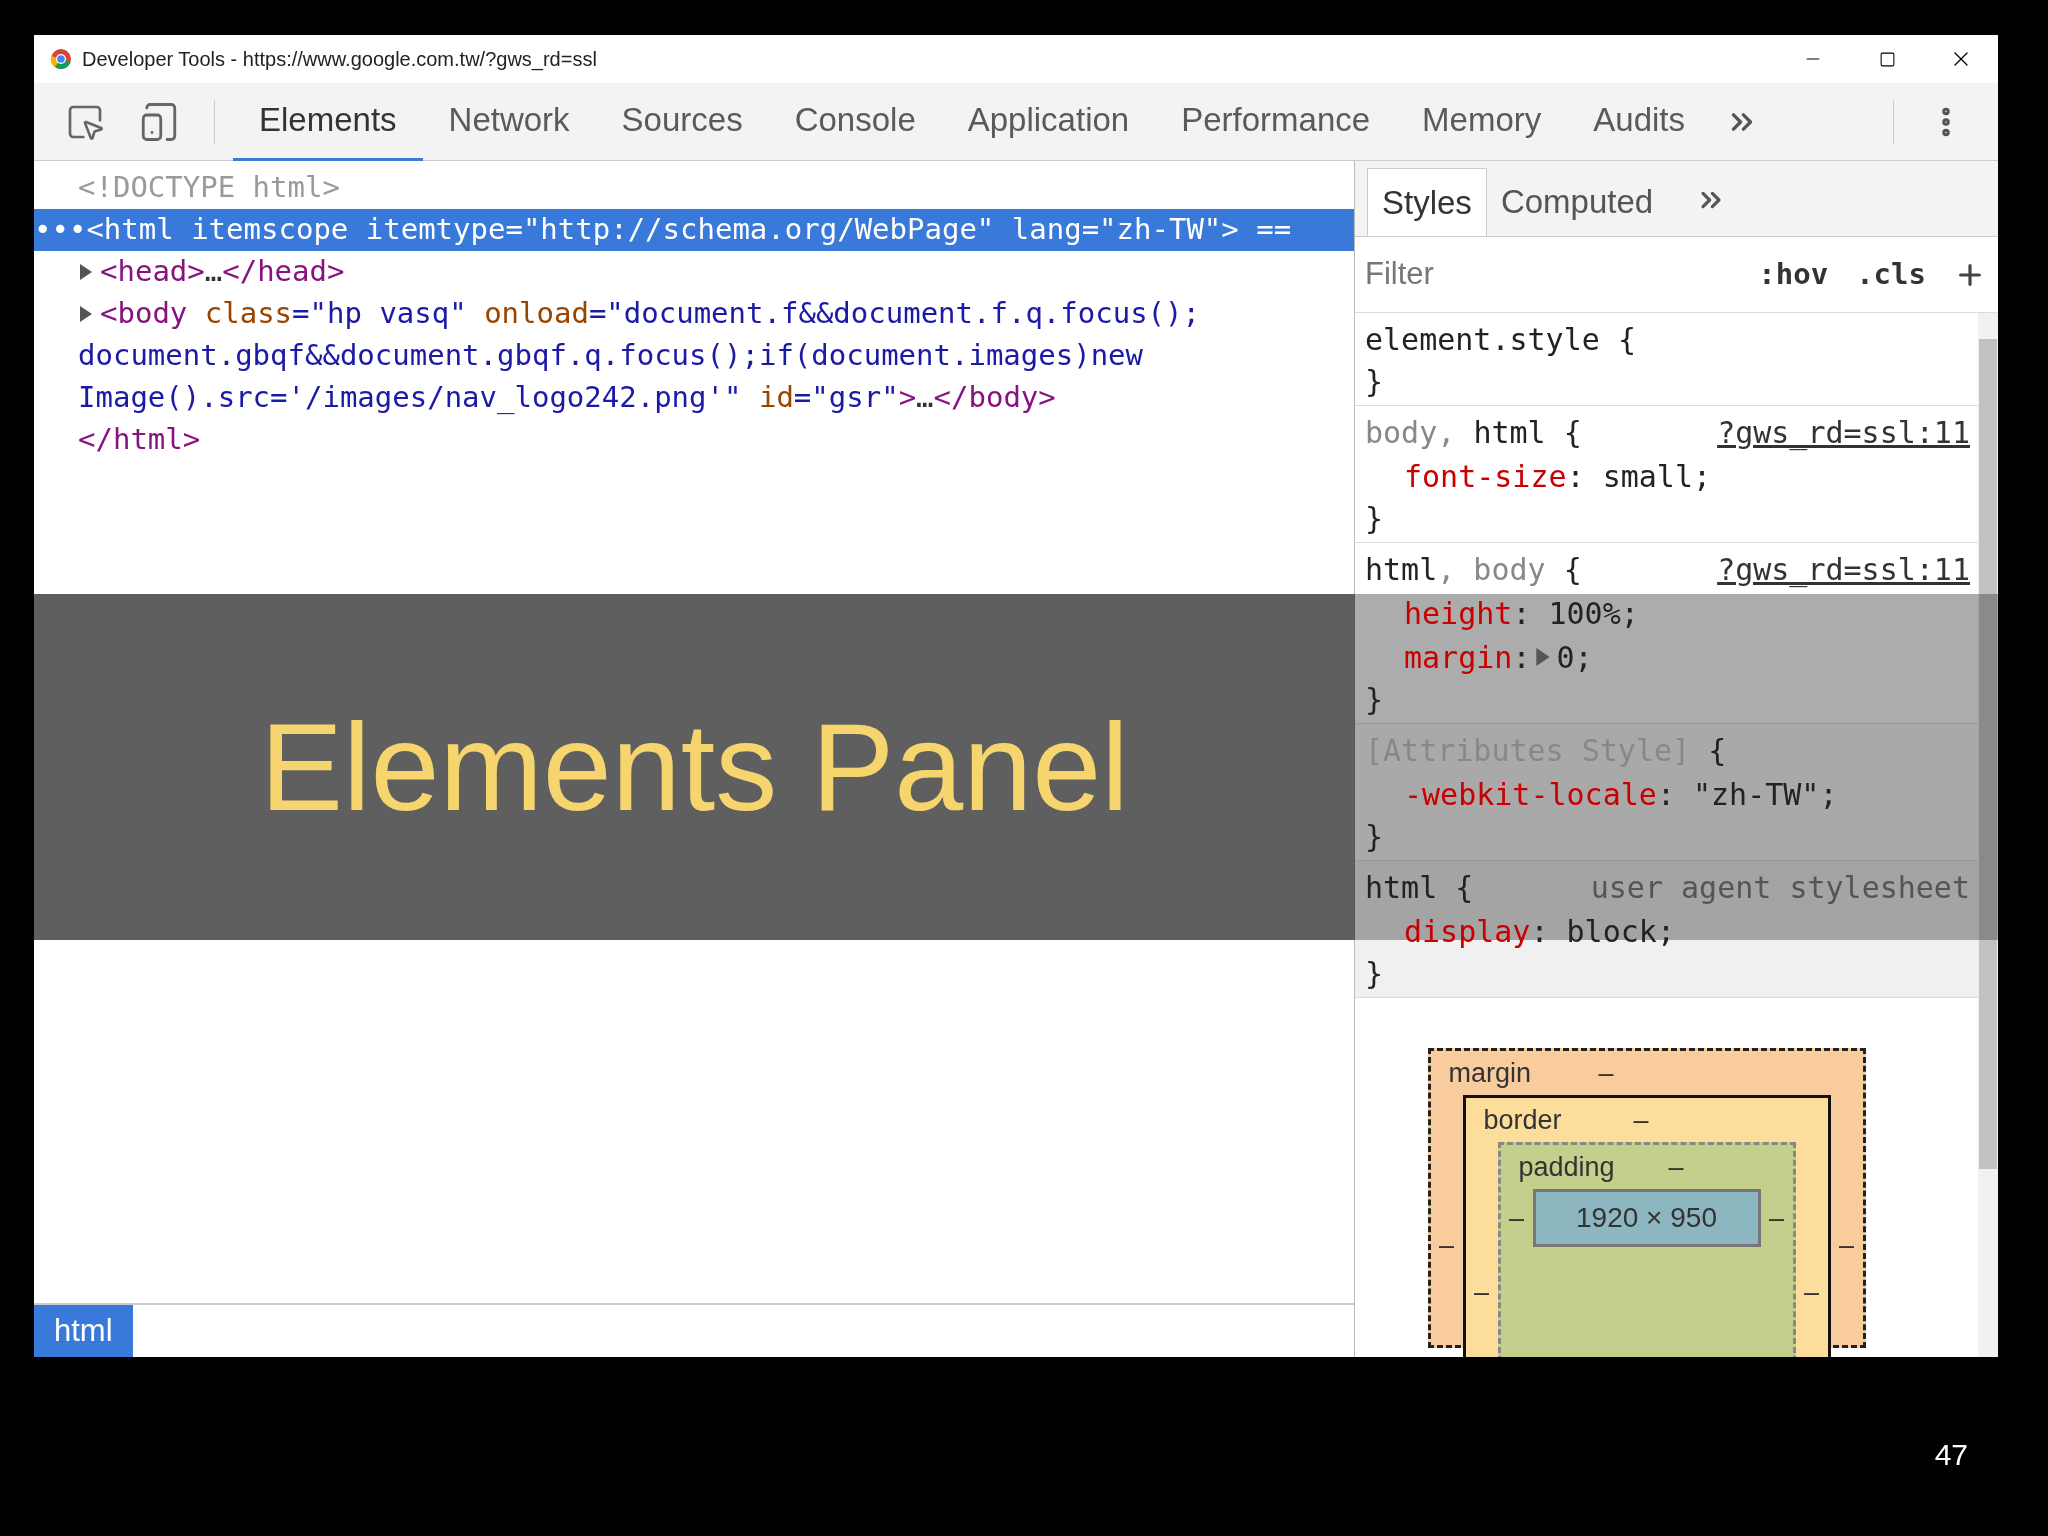 The height and width of the screenshot is (1536, 2048). Describe the element at coordinates (694, 230) in the screenshot. I see `dom-node: •••<html itemscope itemtype="http://schema.org/WebPage" lang="zh-TW"> ==` at that location.